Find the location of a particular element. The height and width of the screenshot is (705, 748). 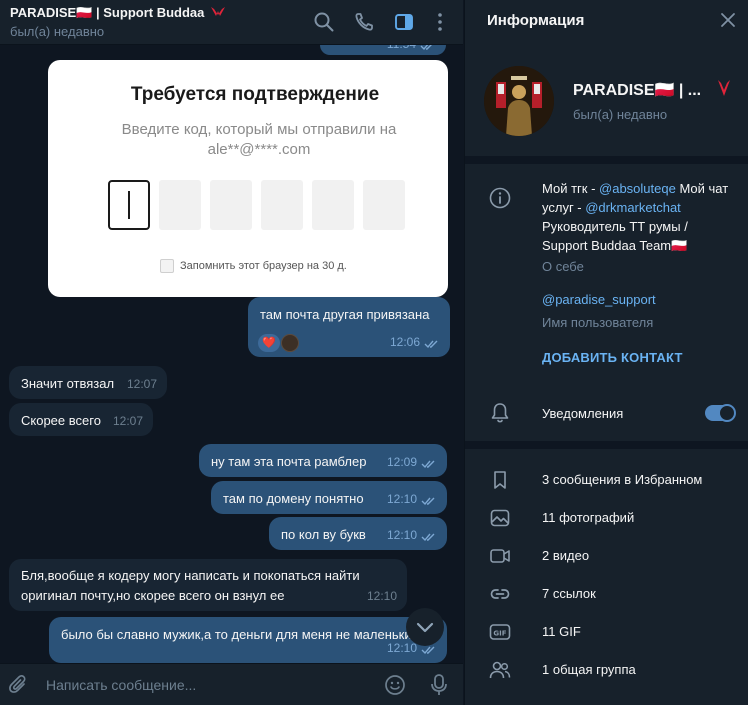

message-text: там почта другая привязана is located at coordinates (345, 314).